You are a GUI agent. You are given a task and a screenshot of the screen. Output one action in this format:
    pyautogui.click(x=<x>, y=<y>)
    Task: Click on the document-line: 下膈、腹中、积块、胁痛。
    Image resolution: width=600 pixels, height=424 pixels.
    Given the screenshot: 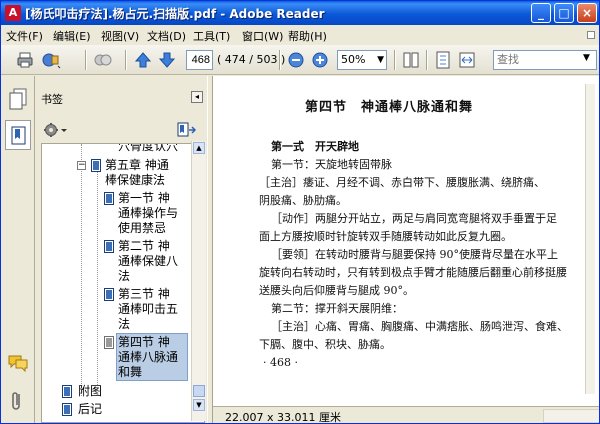 What is the action you would take?
    pyautogui.click(x=325, y=344)
    